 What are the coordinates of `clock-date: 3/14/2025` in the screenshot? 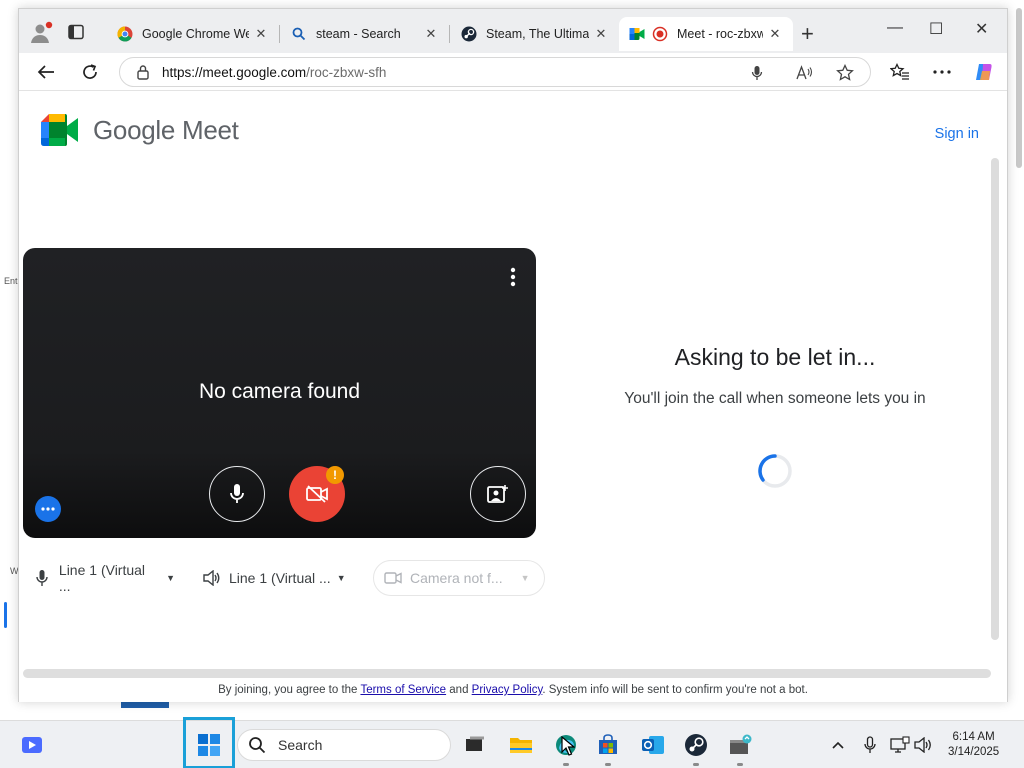 It's located at (974, 752).